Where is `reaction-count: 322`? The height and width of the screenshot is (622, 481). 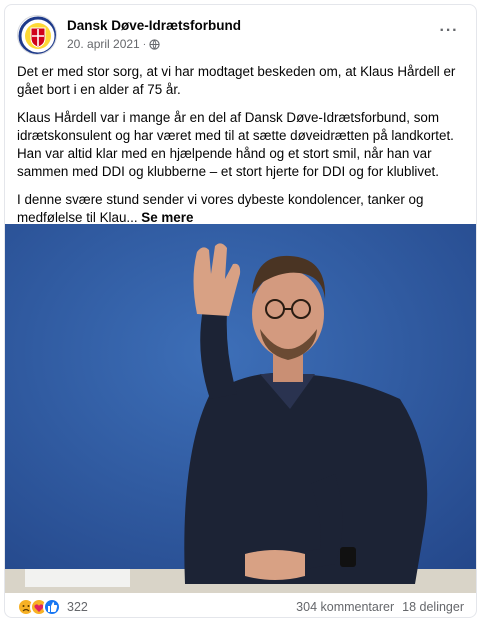 reaction-count: 322 is located at coordinates (77, 607).